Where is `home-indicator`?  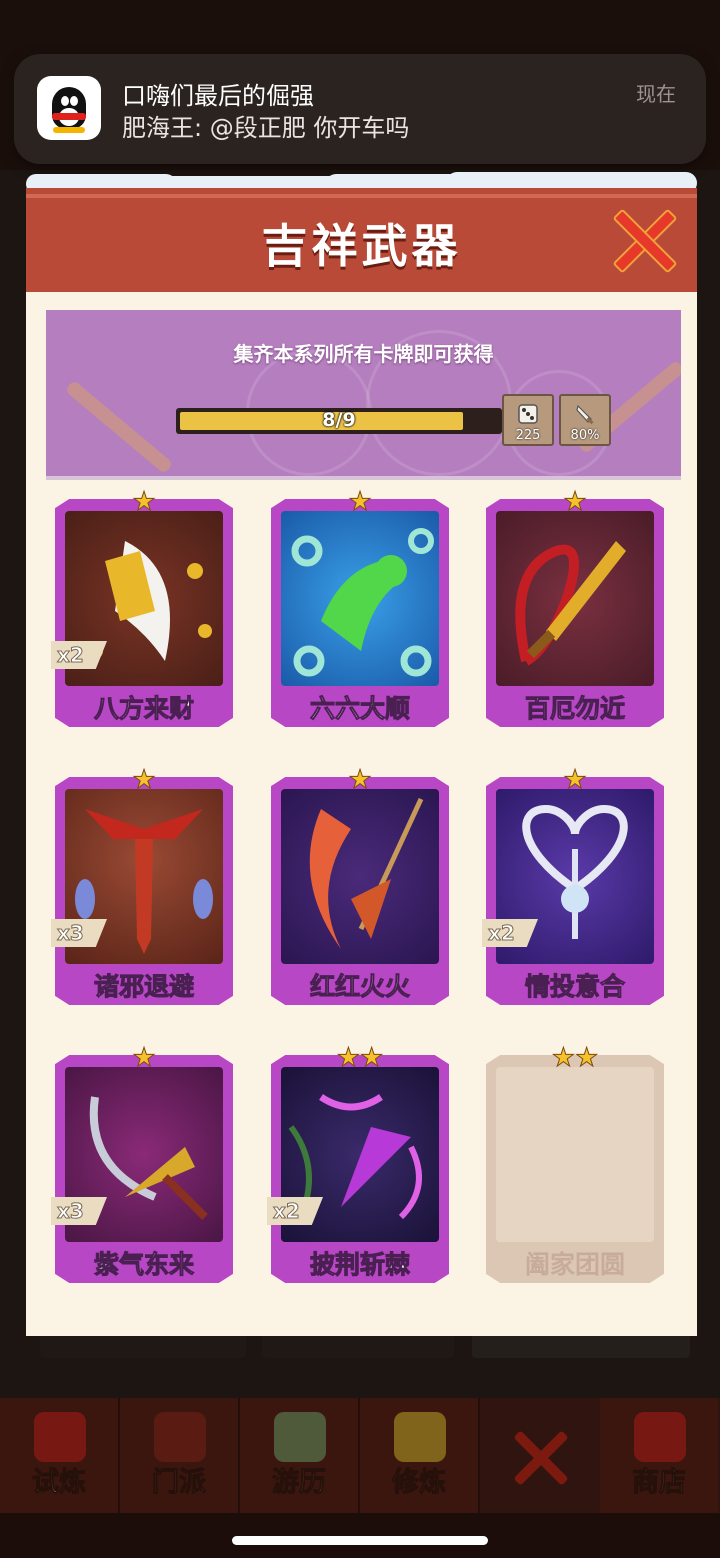
home-indicator is located at coordinates (360, 1540).